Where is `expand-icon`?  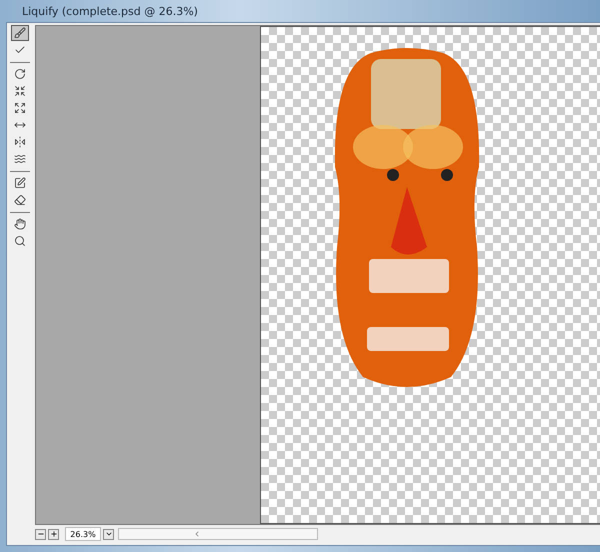 expand-icon is located at coordinates (20, 108).